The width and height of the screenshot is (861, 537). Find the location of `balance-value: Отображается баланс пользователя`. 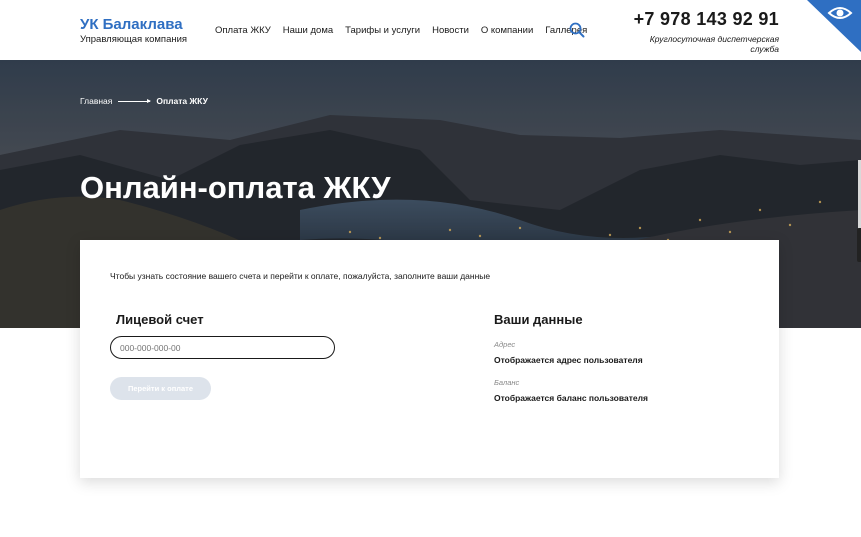

balance-value: Отображается баланс пользователя is located at coordinates (571, 398).